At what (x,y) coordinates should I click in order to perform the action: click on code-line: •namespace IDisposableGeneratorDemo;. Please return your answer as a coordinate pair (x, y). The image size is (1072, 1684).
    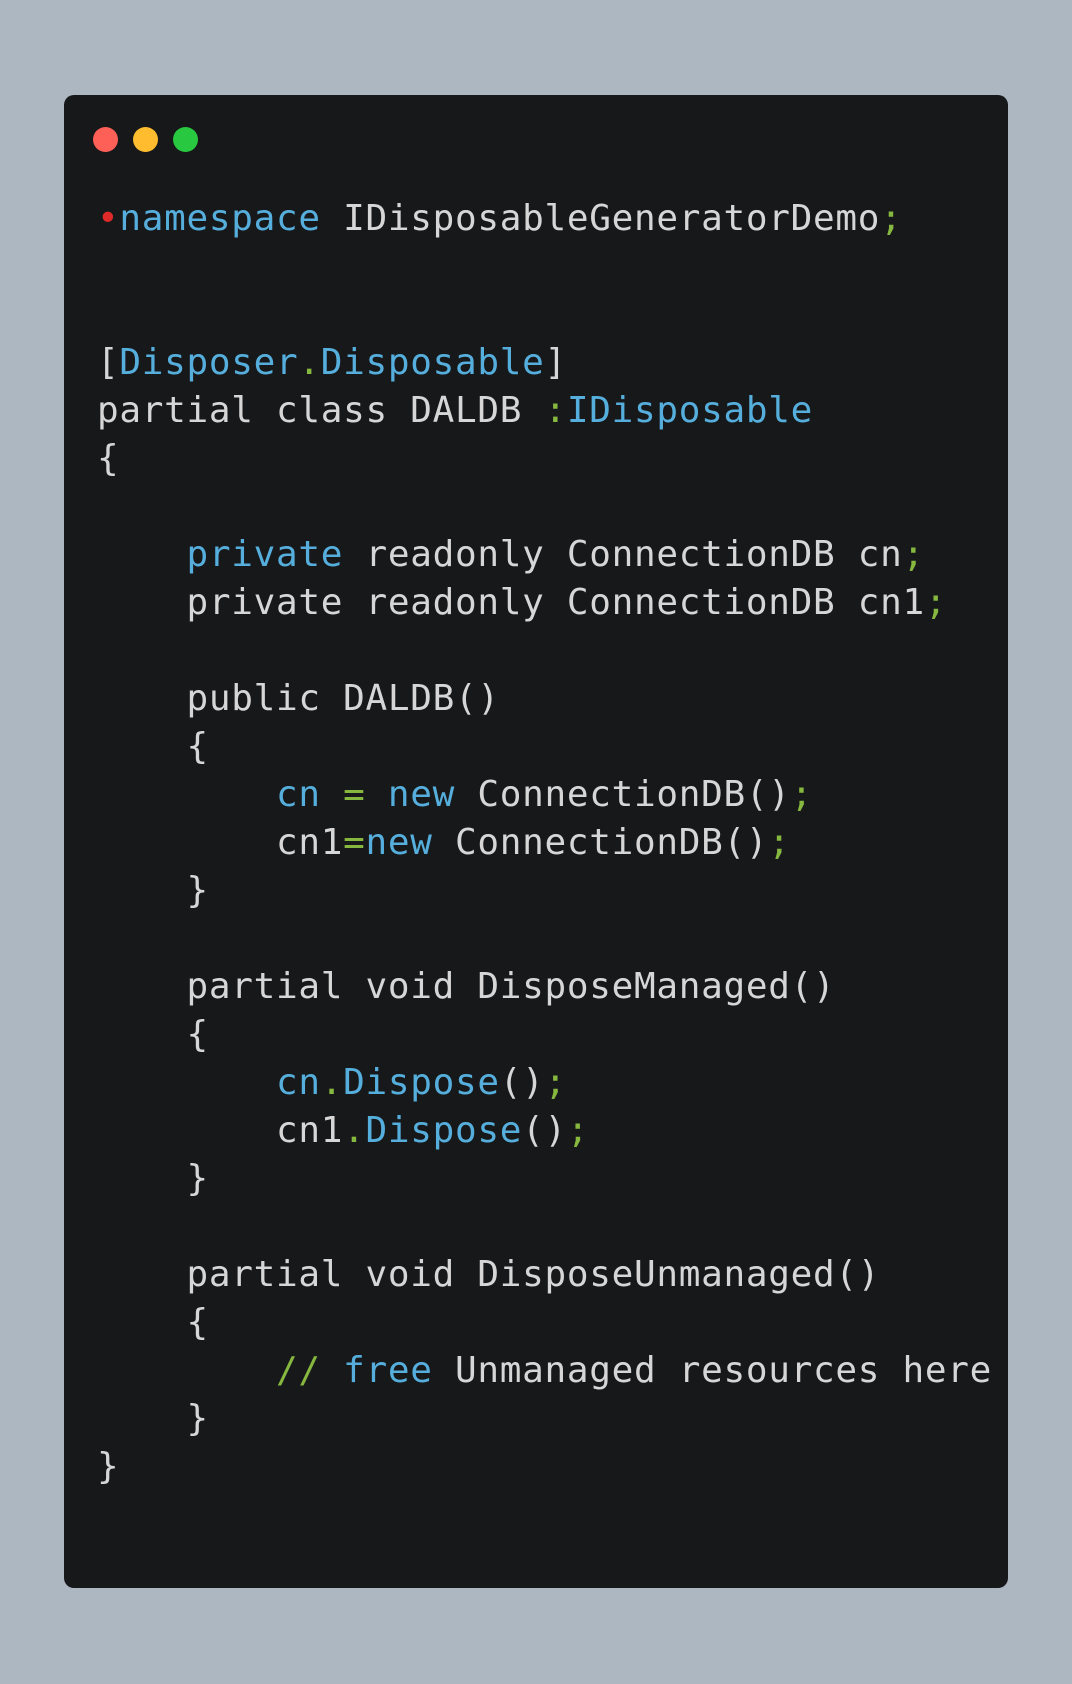
    Looking at the image, I should click on (544, 219).